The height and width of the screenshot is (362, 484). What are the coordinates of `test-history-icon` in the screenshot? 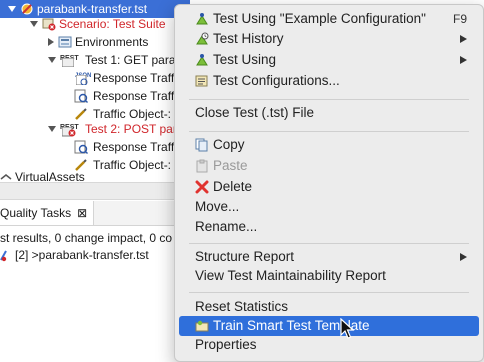 It's located at (202, 39).